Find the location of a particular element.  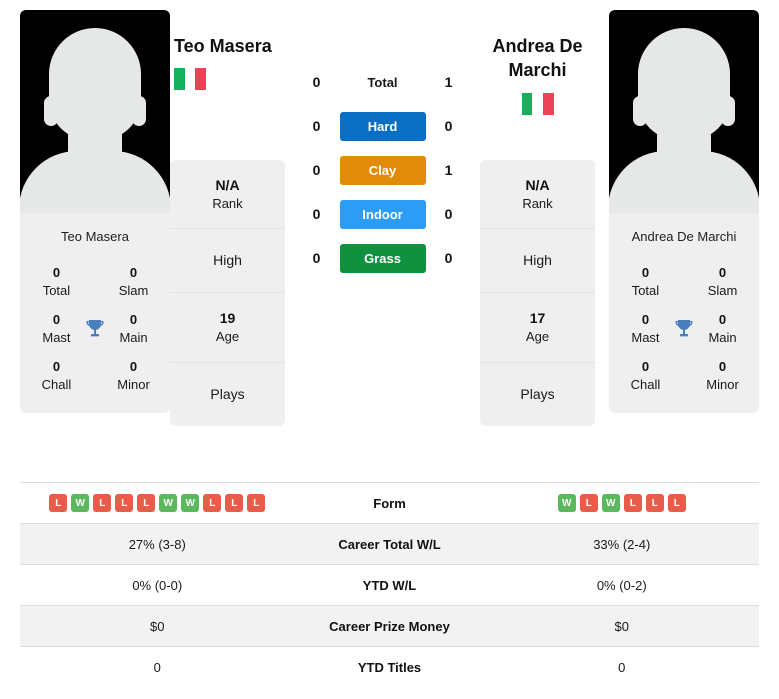

h2h-row-indoor: 0 Indoor 0 is located at coordinates (382, 214).